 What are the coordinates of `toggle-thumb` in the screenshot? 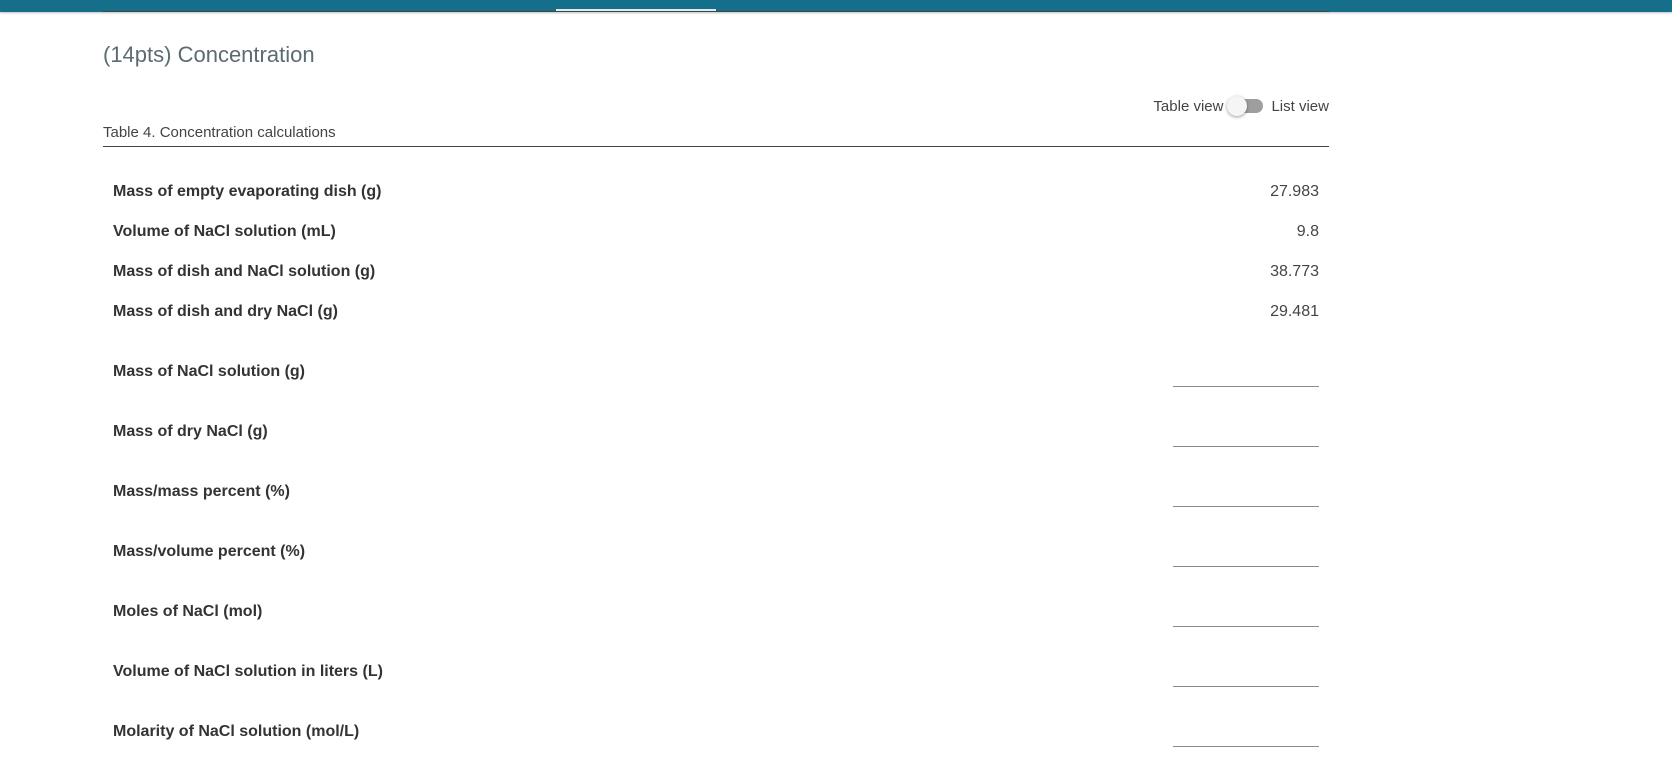 It's located at (1237, 106).